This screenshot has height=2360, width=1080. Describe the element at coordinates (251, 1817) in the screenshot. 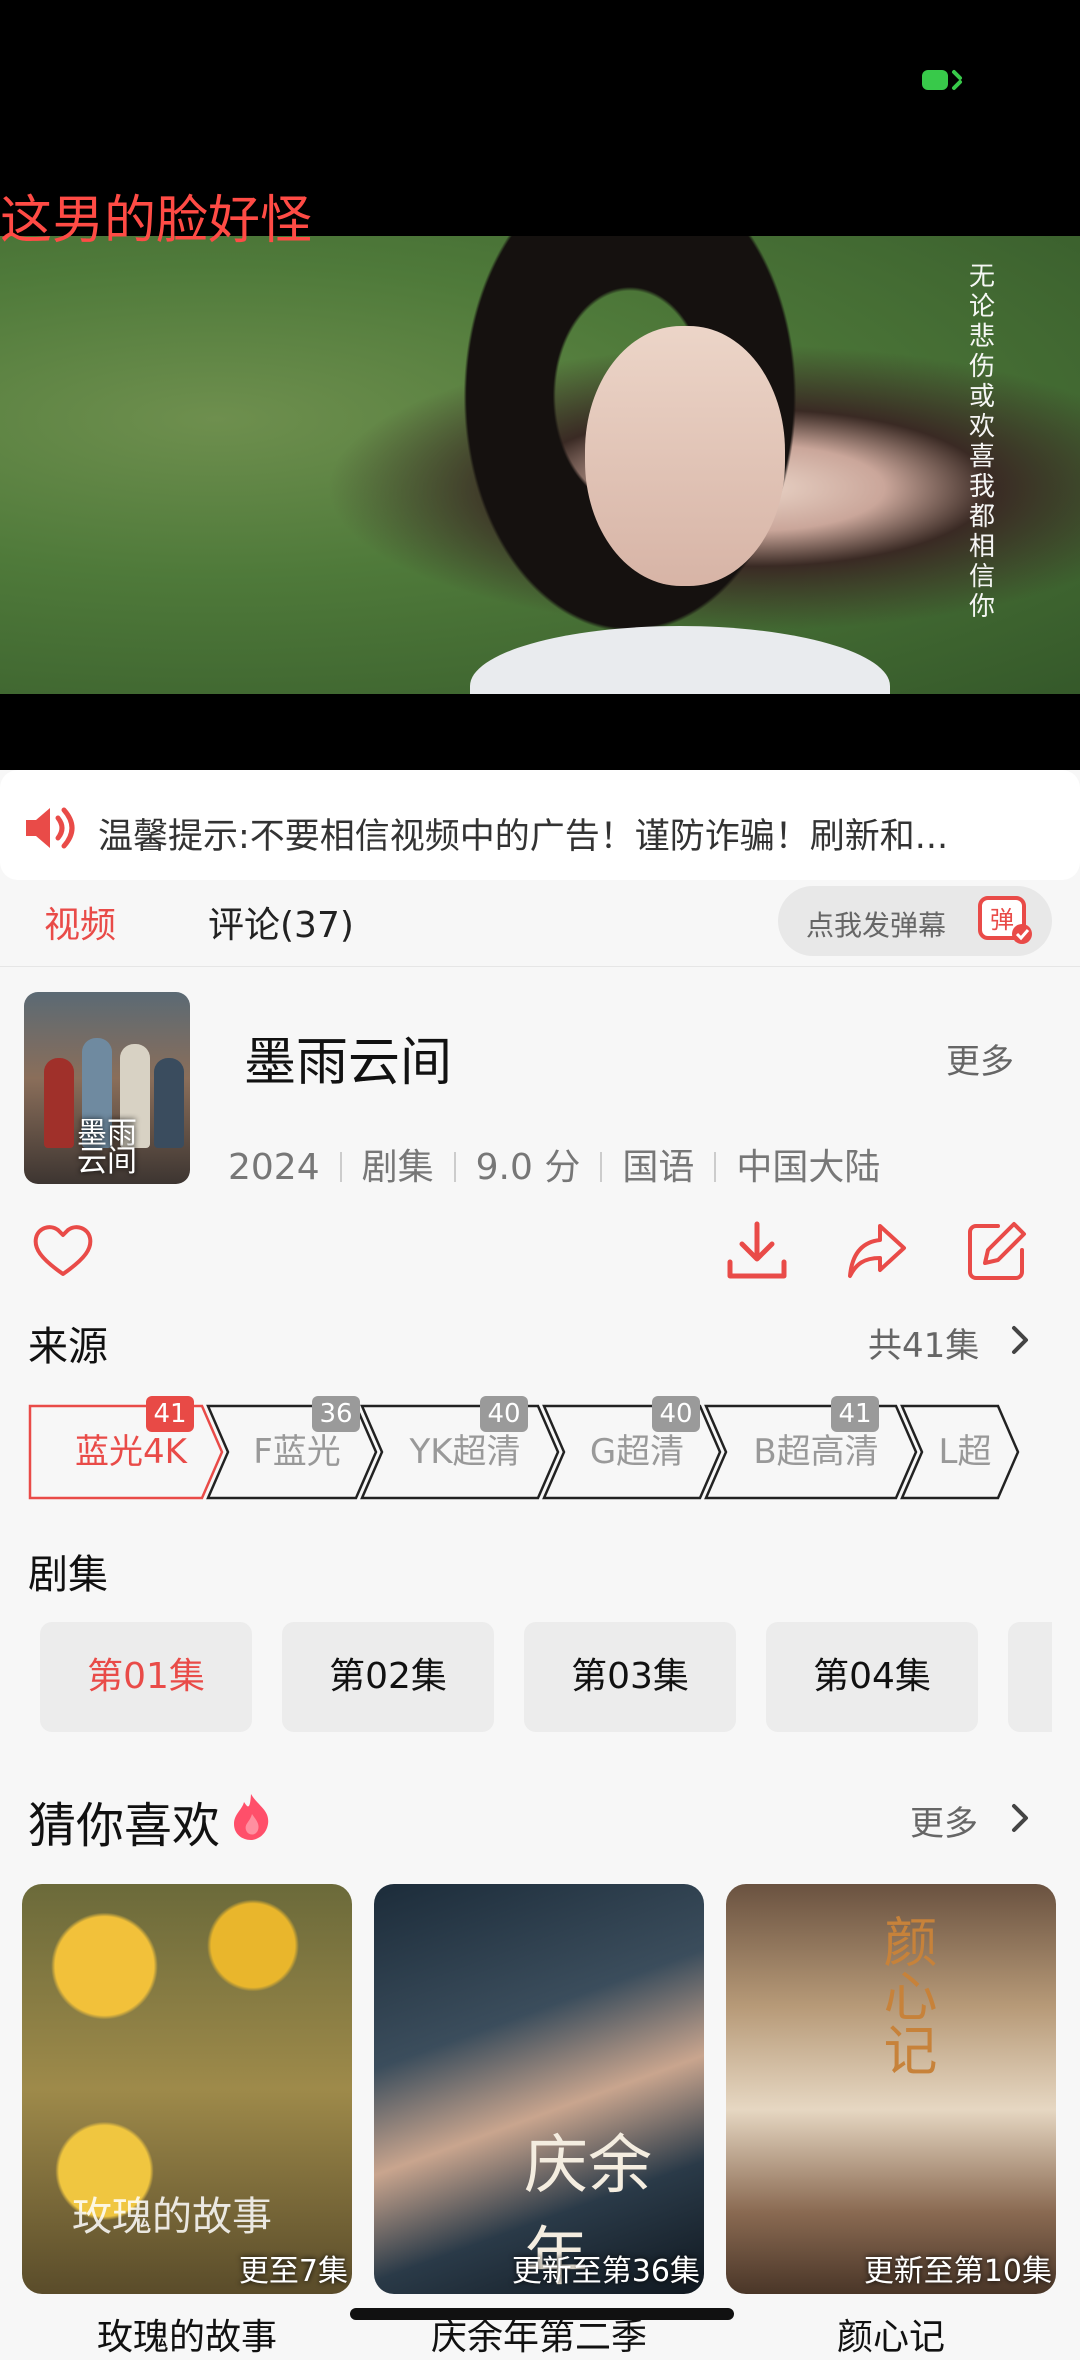

I see `fire-icon` at that location.